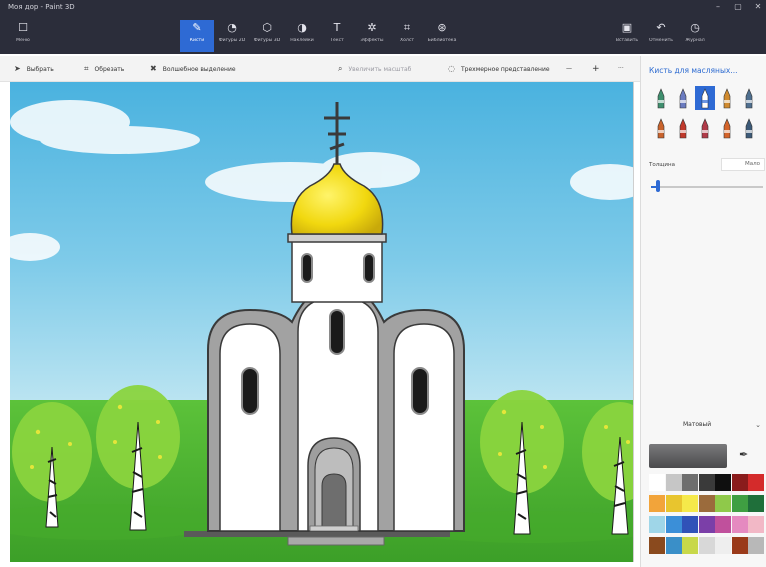  What do you see at coordinates (34, 69) in the screenshot?
I see `select-button: ➤ Выбрать` at bounding box center [34, 69].